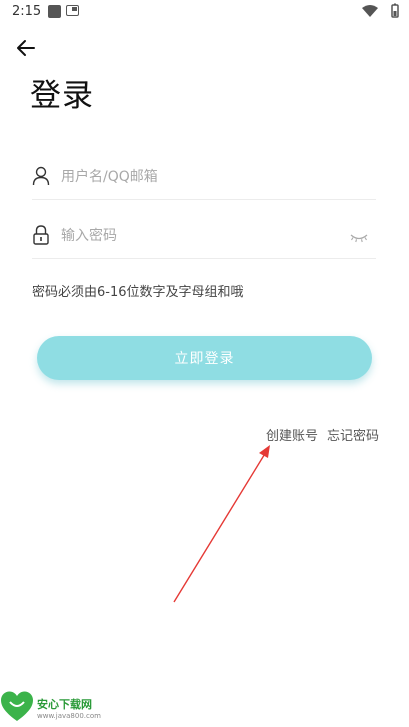  What do you see at coordinates (138, 292) in the screenshot?
I see `password-hint: 密码必须由6-16位数字及字母组和哦` at bounding box center [138, 292].